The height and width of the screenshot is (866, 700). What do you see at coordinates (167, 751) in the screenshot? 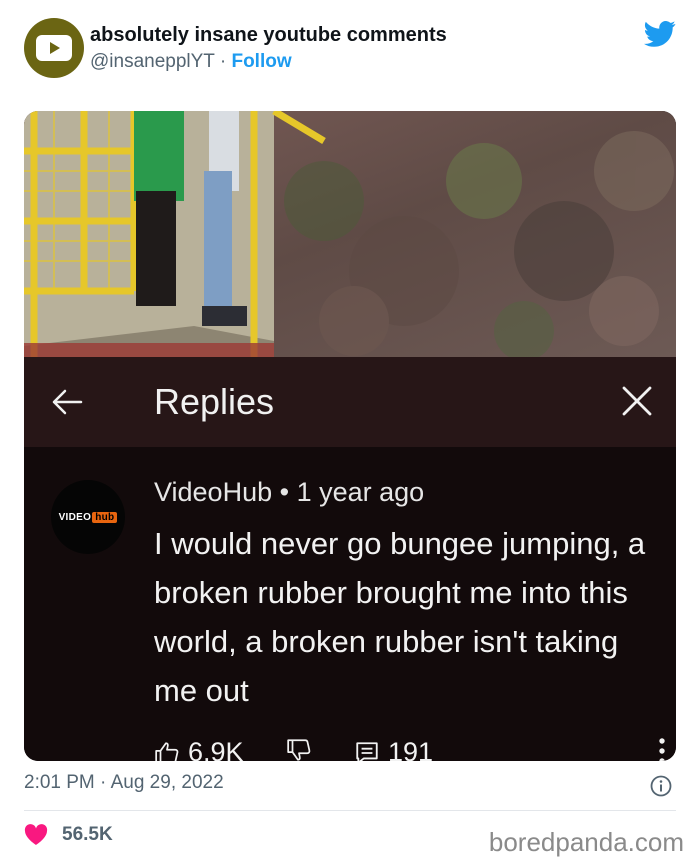
I see `thumbs-up-icon` at bounding box center [167, 751].